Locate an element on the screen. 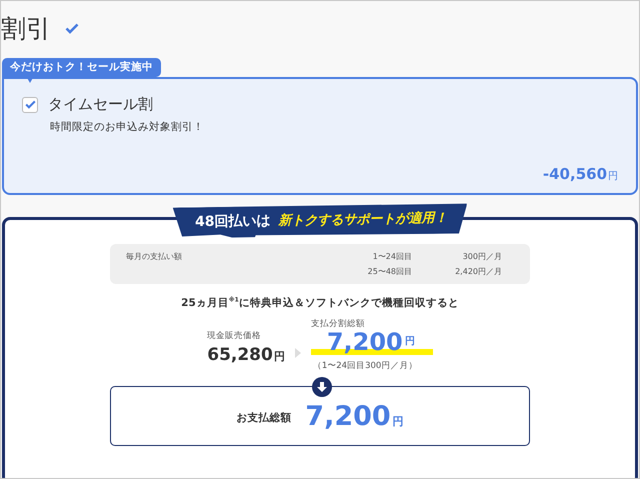  cash-price-label: 現金販売価格 is located at coordinates (234, 336).